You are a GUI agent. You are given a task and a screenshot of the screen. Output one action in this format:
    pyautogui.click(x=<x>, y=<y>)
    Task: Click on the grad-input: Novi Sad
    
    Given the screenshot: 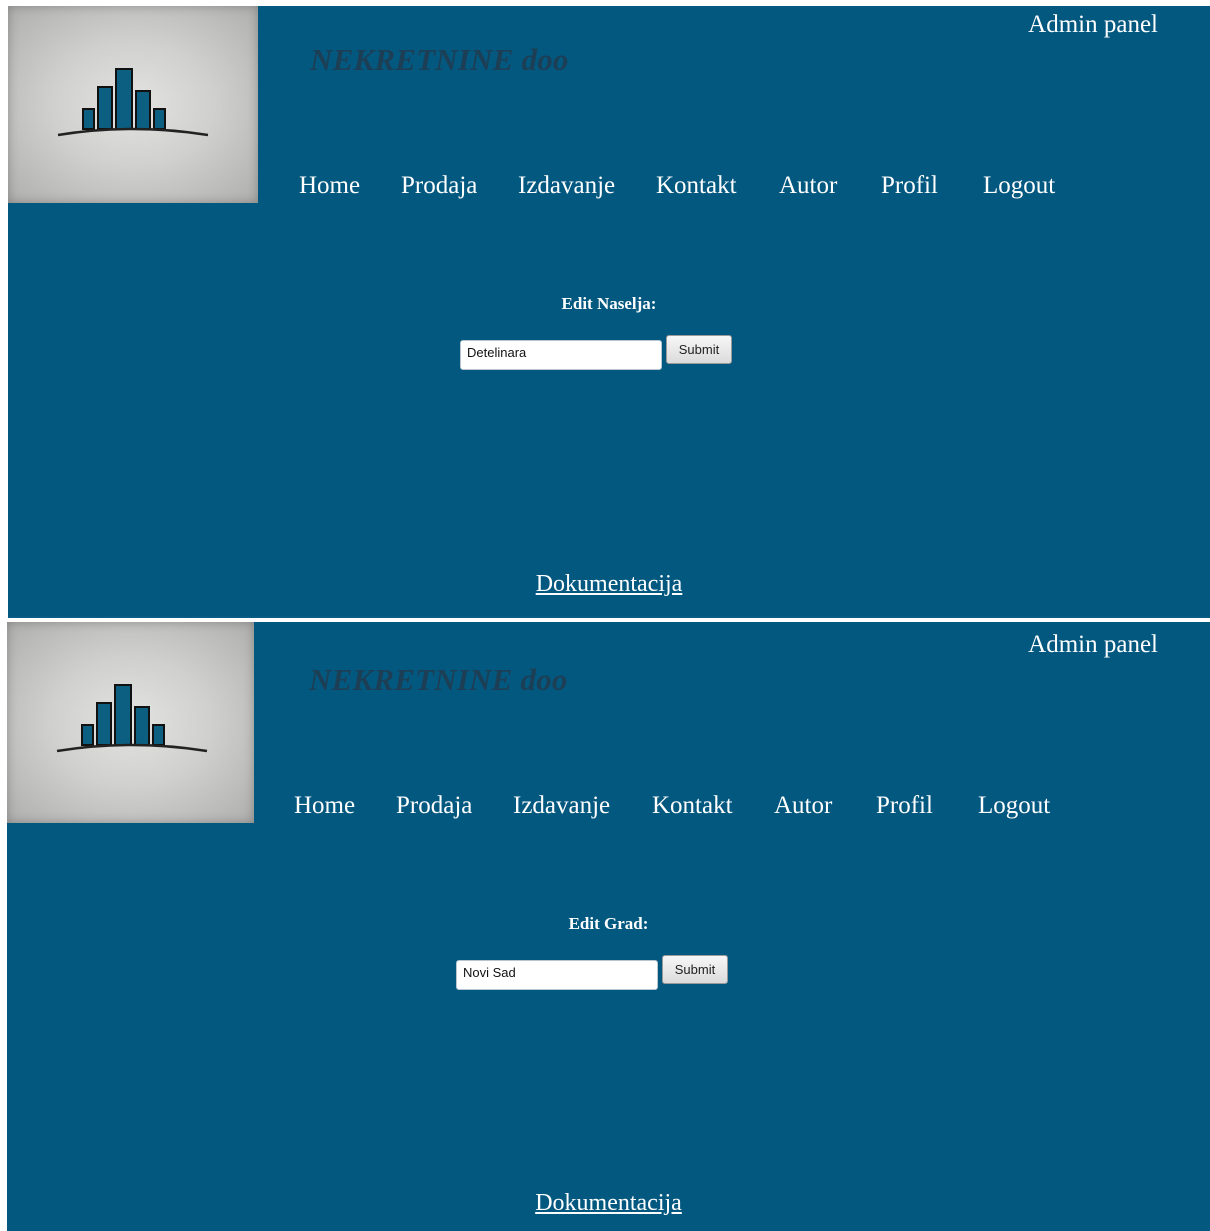 What is the action you would take?
    pyautogui.click(x=557, y=975)
    